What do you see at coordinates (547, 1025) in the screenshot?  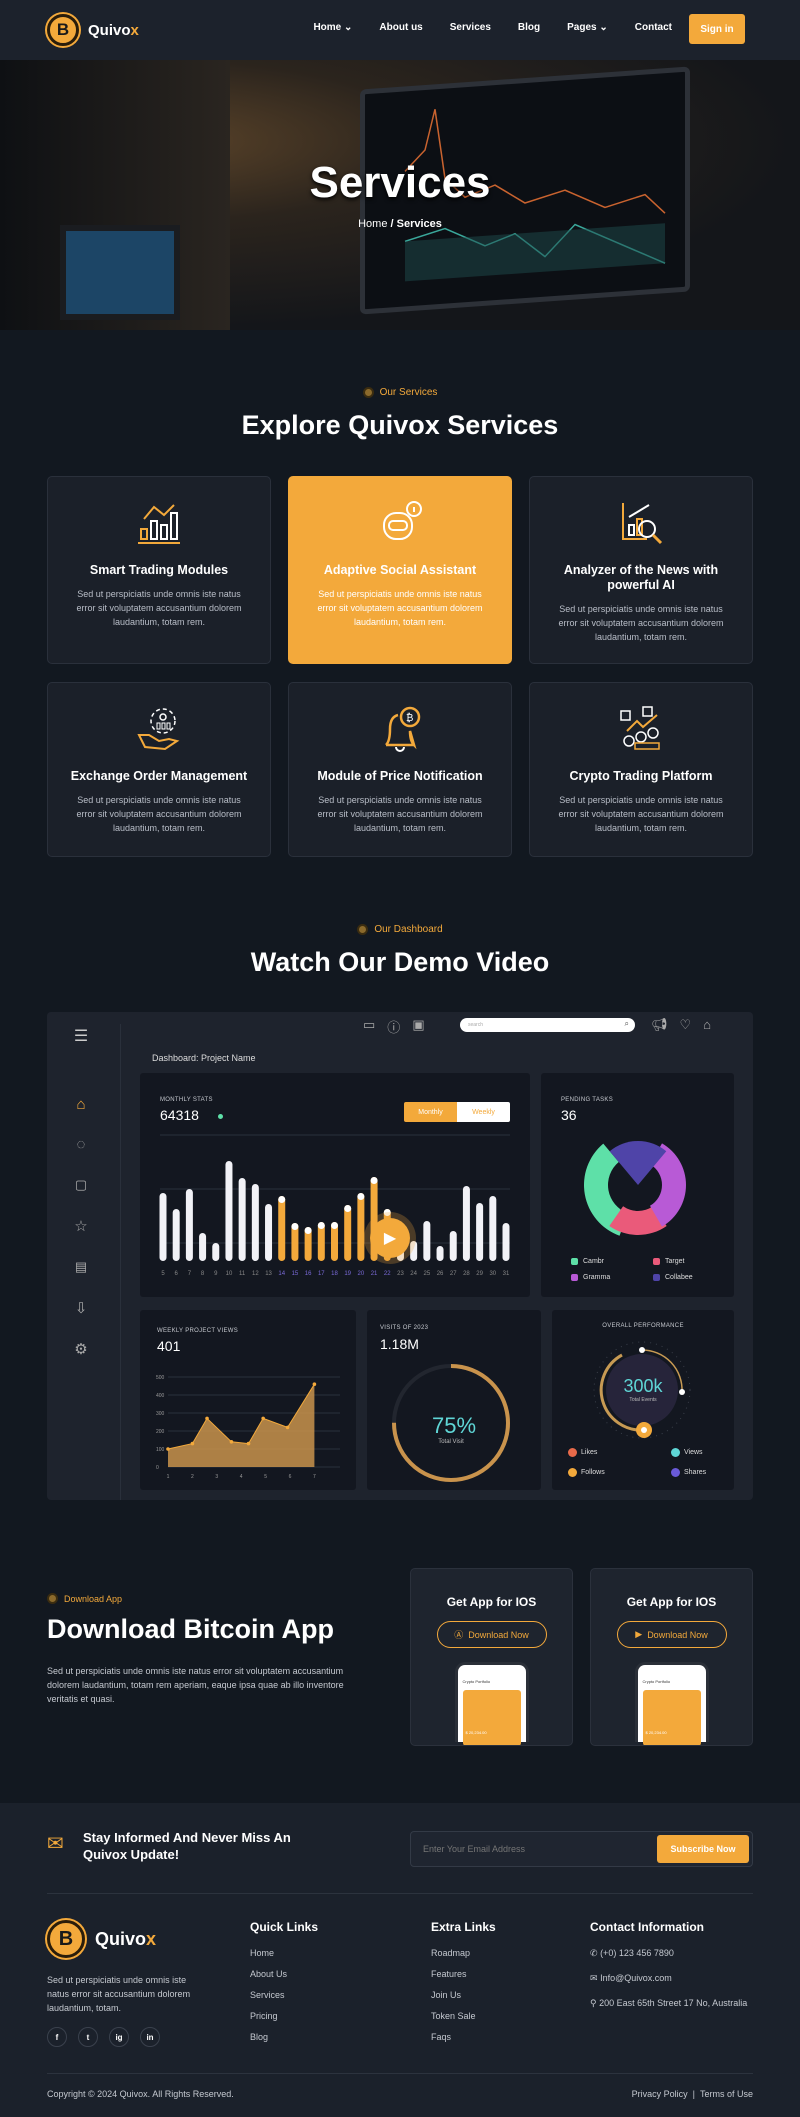 I see `dashboard-search: search ⌕` at bounding box center [547, 1025].